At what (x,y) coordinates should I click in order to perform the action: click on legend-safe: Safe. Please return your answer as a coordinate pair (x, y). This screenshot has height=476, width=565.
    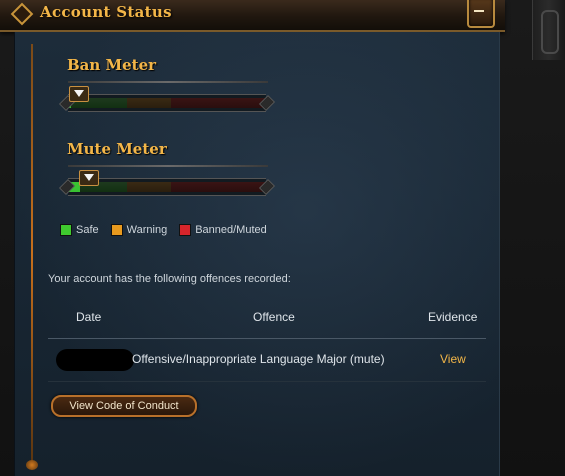
    Looking at the image, I should click on (79, 230).